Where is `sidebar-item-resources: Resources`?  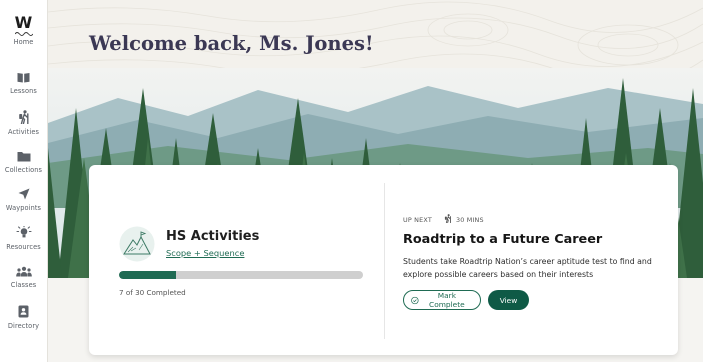 sidebar-item-resources: Resources is located at coordinates (23, 238).